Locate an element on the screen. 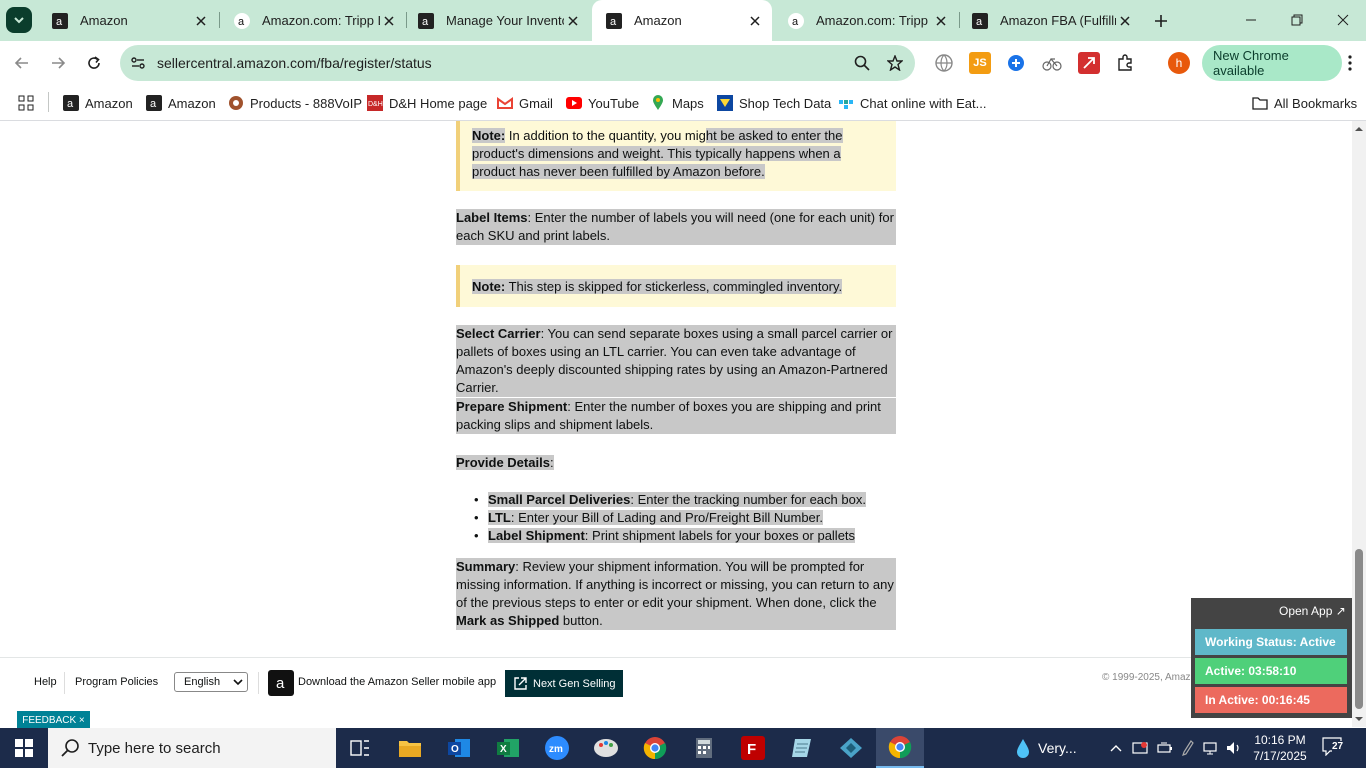  tab-search-button is located at coordinates (19, 20).